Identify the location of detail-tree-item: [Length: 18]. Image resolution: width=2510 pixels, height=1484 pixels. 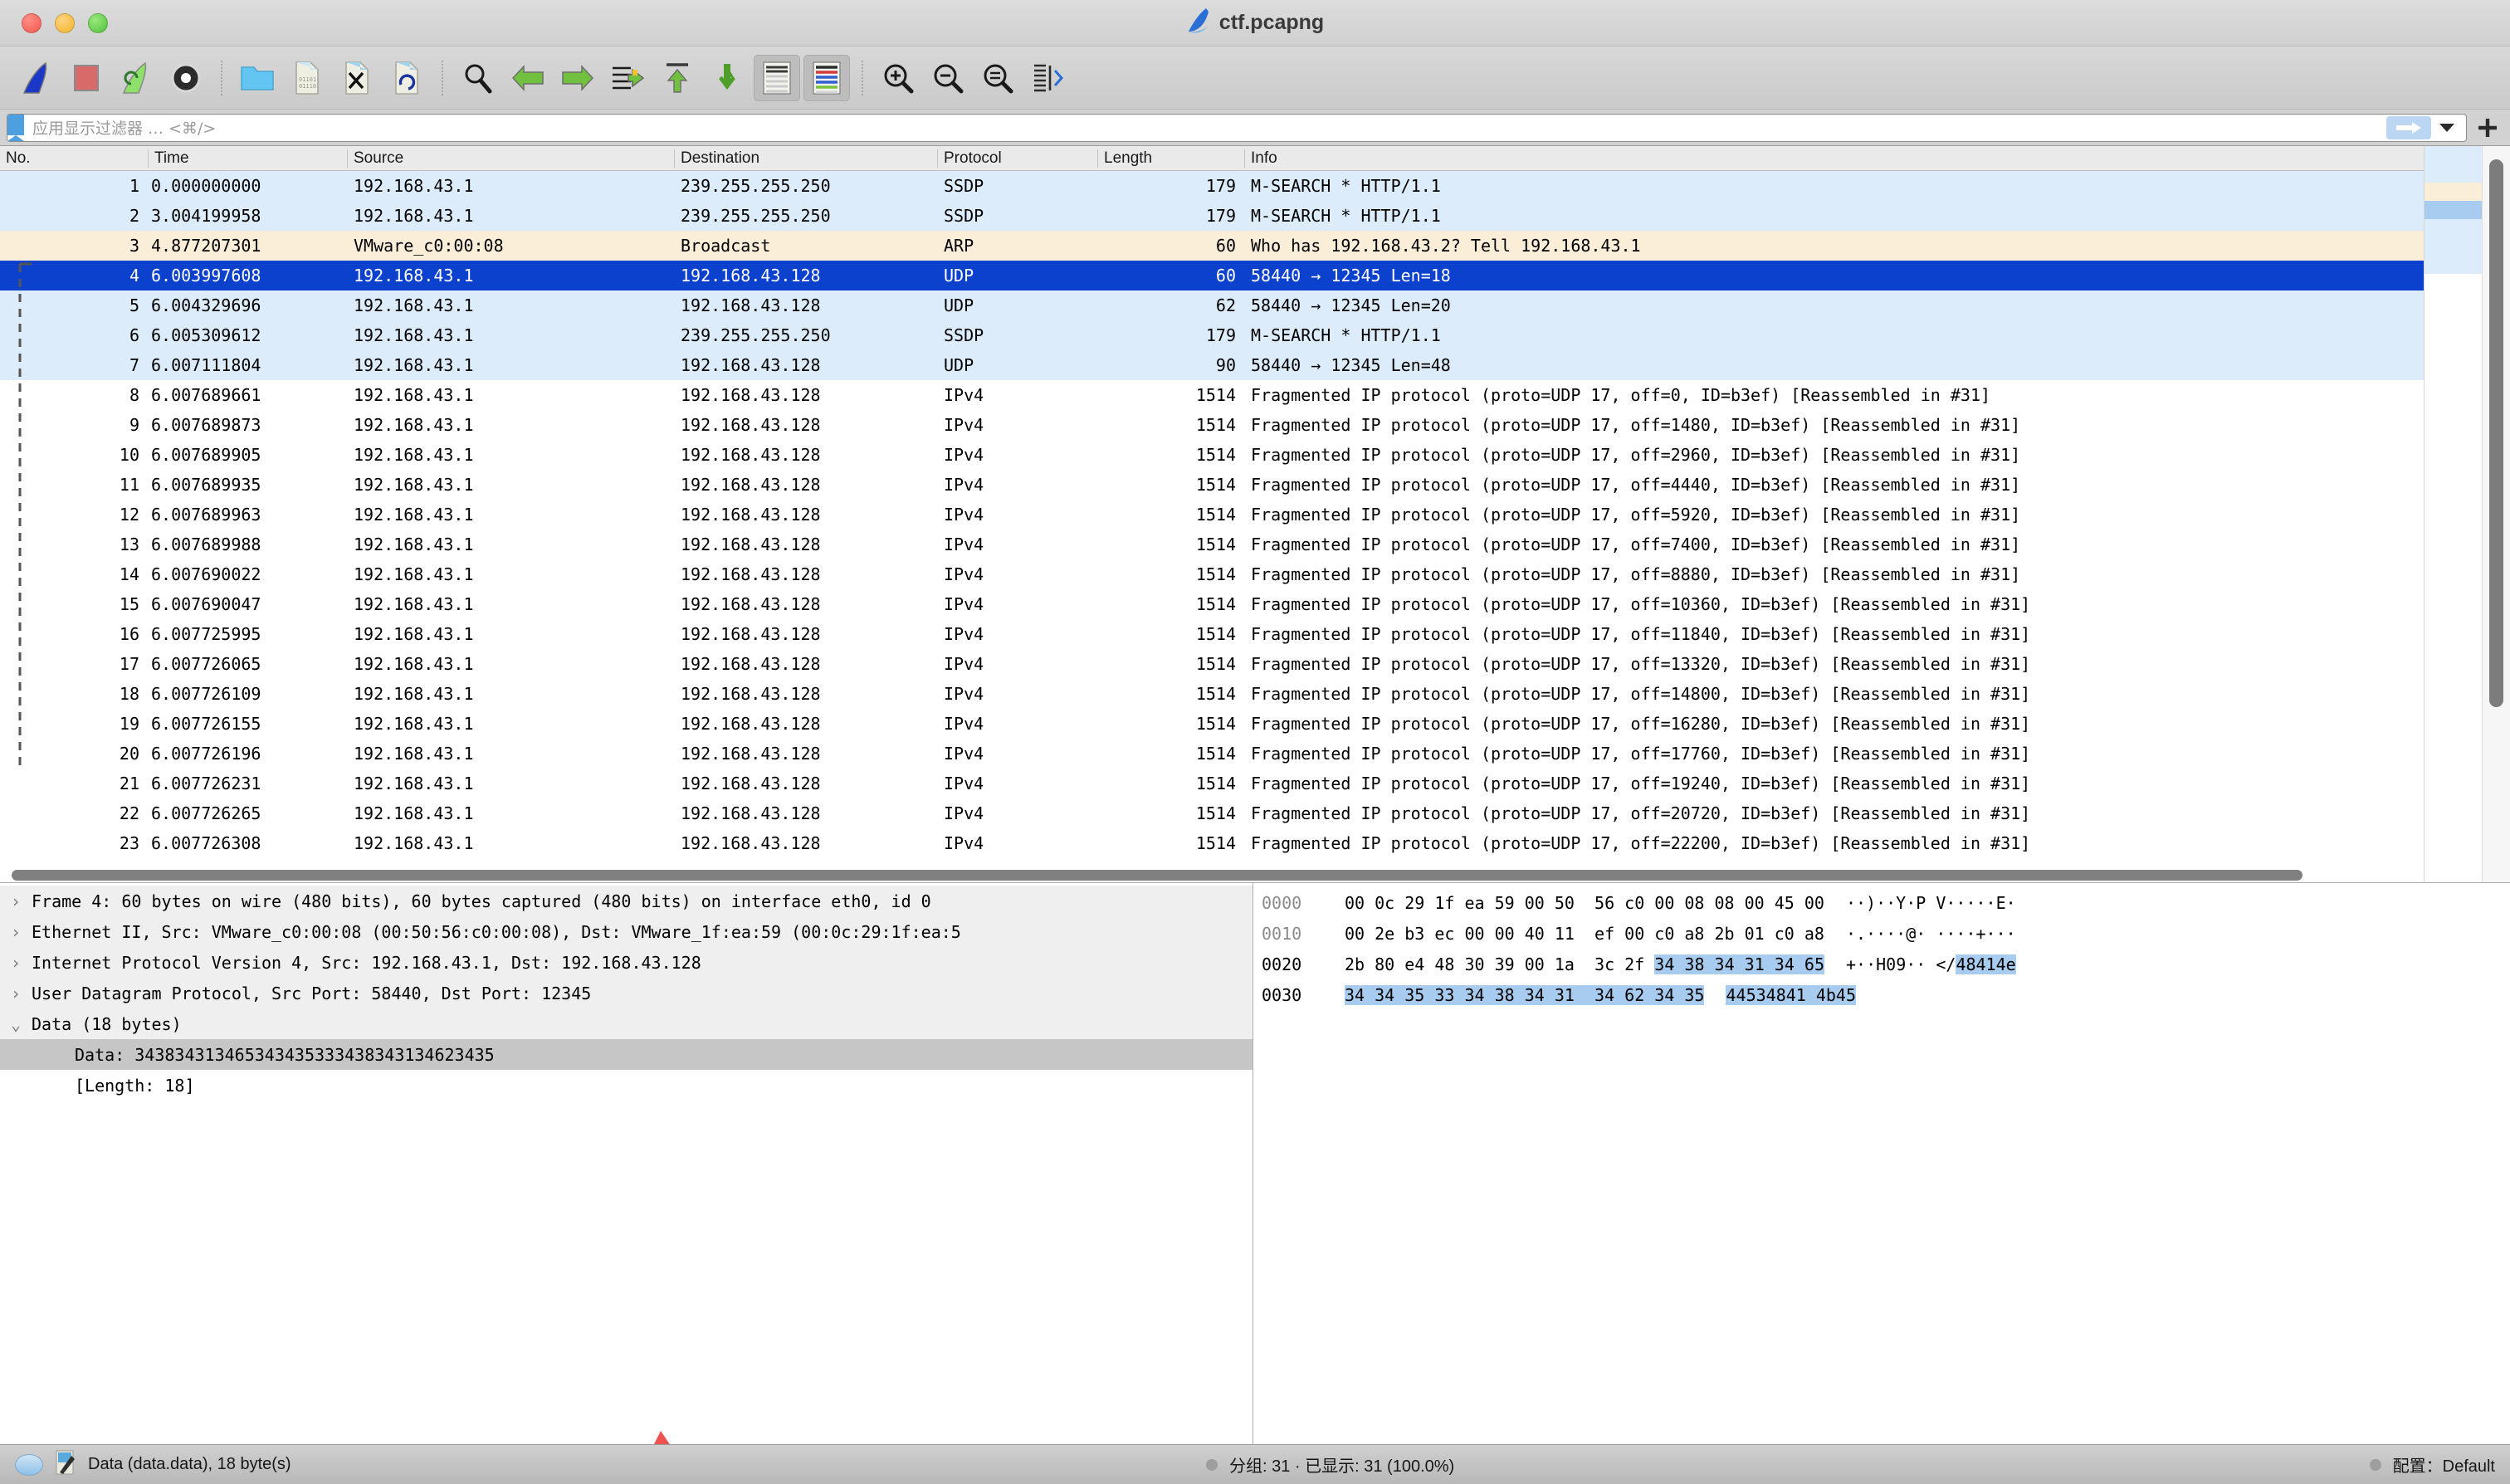
(626, 1085).